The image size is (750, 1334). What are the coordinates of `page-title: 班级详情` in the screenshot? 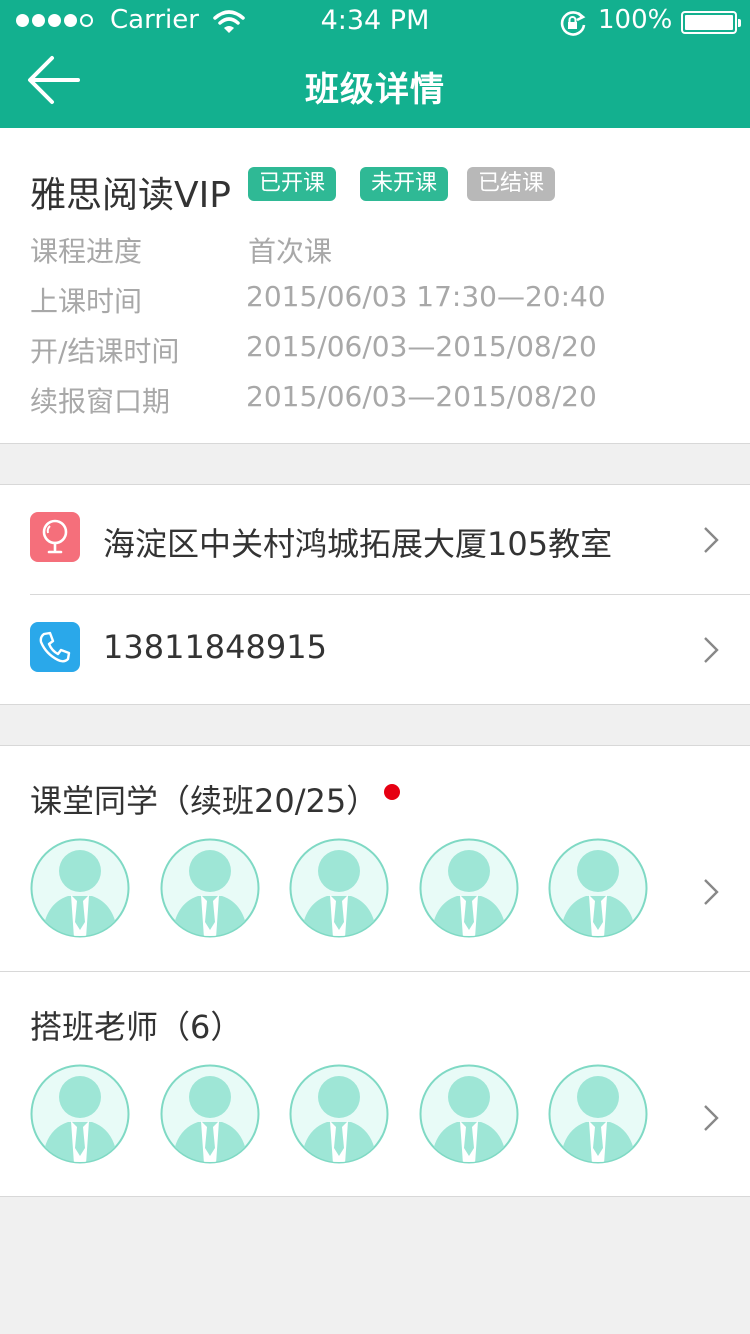 It's located at (375, 90).